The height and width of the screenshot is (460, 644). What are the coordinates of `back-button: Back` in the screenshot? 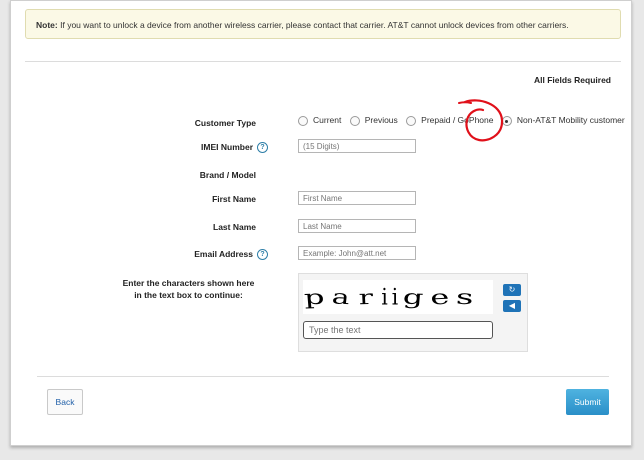 It's located at (65, 402).